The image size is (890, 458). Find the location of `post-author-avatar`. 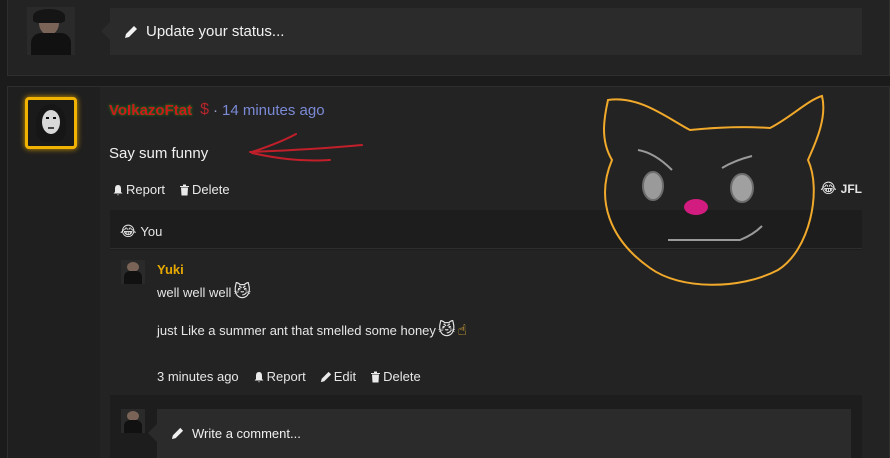

post-author-avatar is located at coordinates (51, 123).